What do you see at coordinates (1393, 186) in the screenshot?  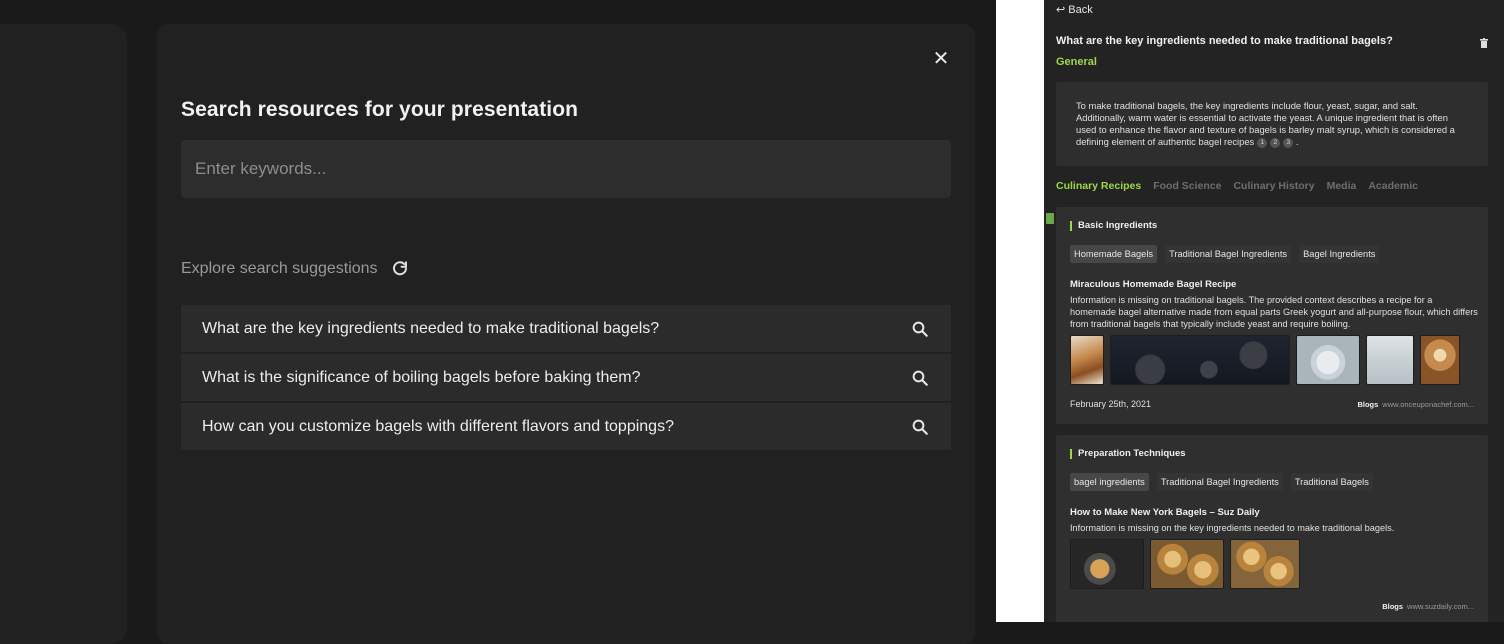 I see `tab-academic: Academic` at bounding box center [1393, 186].